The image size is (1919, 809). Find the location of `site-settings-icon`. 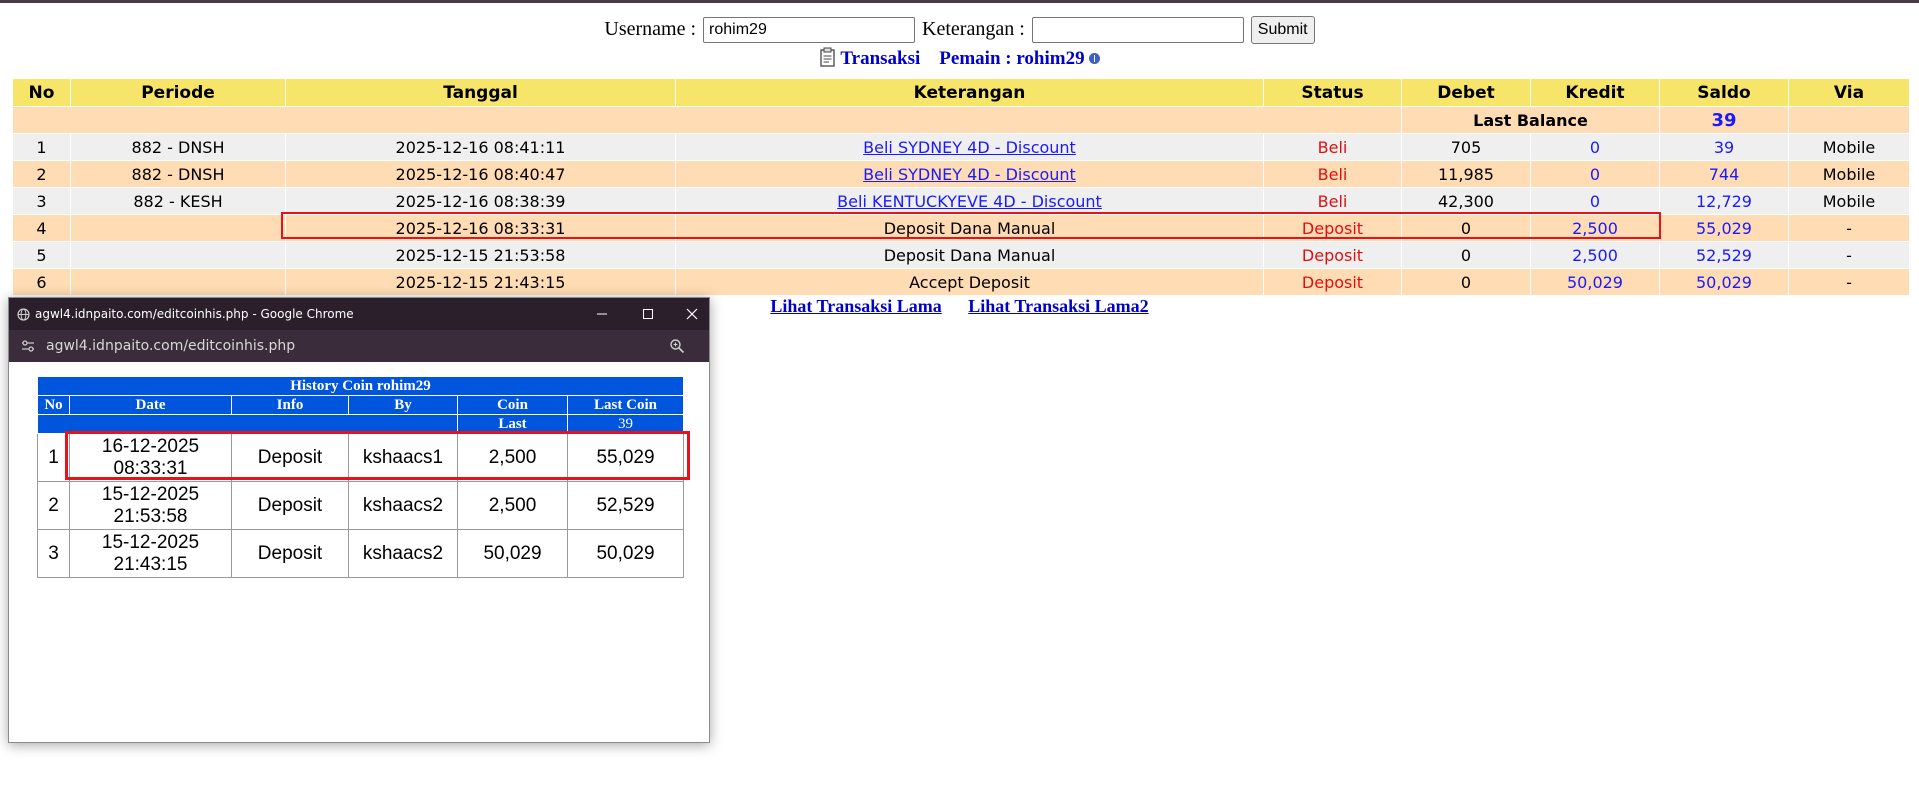

site-settings-icon is located at coordinates (28, 346).